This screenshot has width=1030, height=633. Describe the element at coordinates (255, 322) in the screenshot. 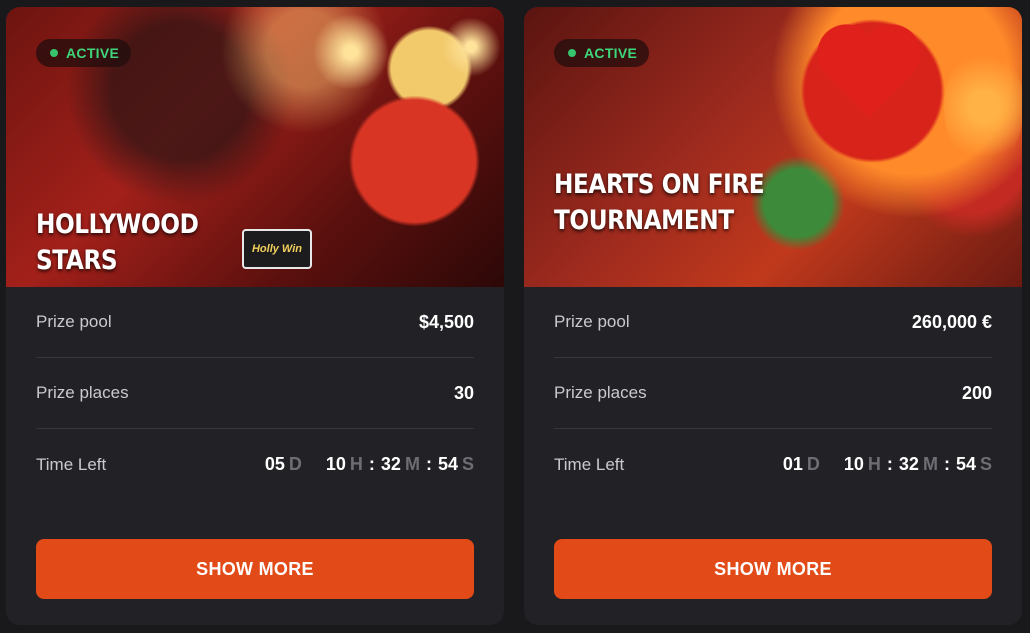

I see `prize-pool-row: Prize pool $4,500` at that location.